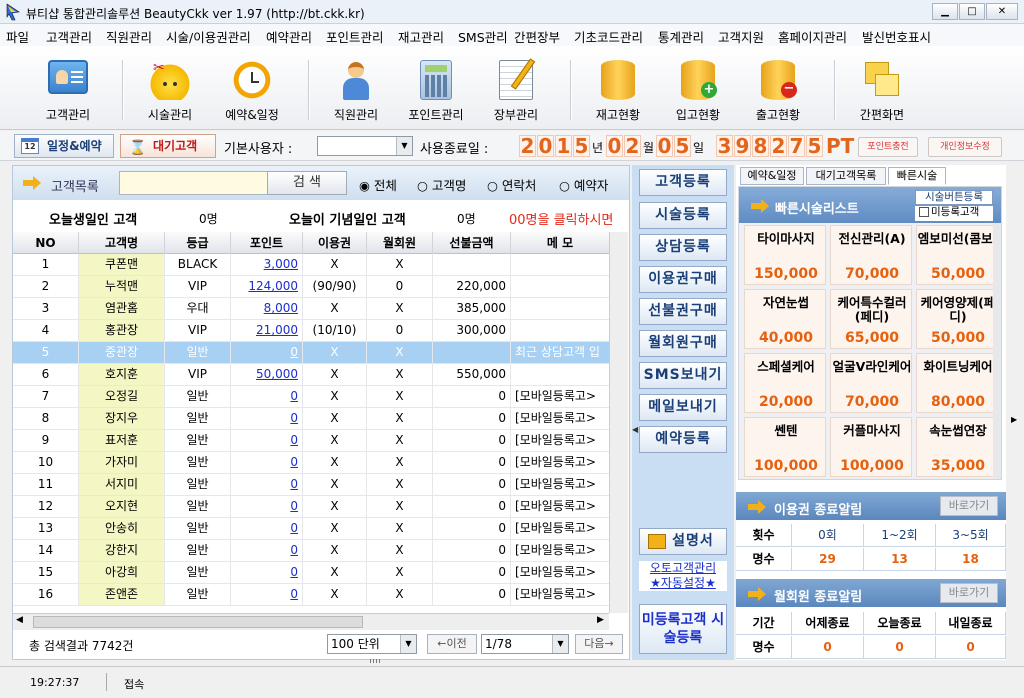 The image size is (1024, 698). What do you see at coordinates (957, 447) in the screenshot?
I see `quick-treatment-tile: 속눈썹연장 35,000` at bounding box center [957, 447].